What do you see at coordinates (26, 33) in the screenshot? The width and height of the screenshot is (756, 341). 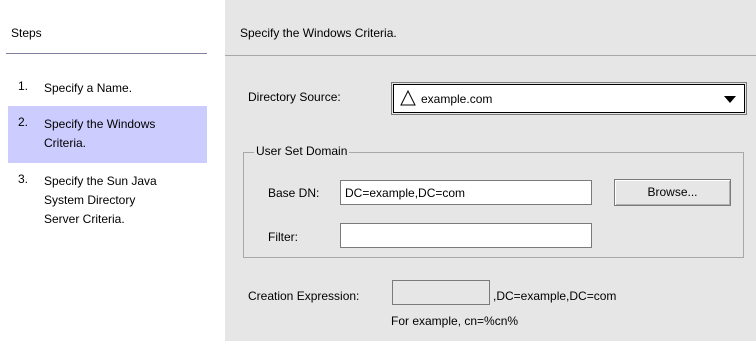 I see `steps-title: Steps` at bounding box center [26, 33].